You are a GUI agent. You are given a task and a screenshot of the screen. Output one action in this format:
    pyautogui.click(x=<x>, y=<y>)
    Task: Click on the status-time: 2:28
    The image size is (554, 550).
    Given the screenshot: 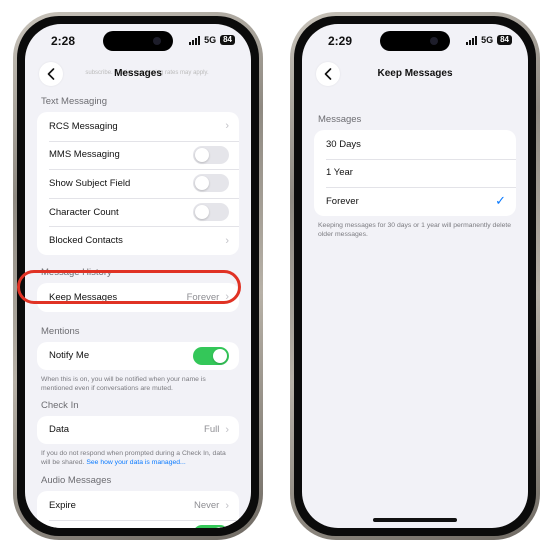 What is the action you would take?
    pyautogui.click(x=63, y=41)
    